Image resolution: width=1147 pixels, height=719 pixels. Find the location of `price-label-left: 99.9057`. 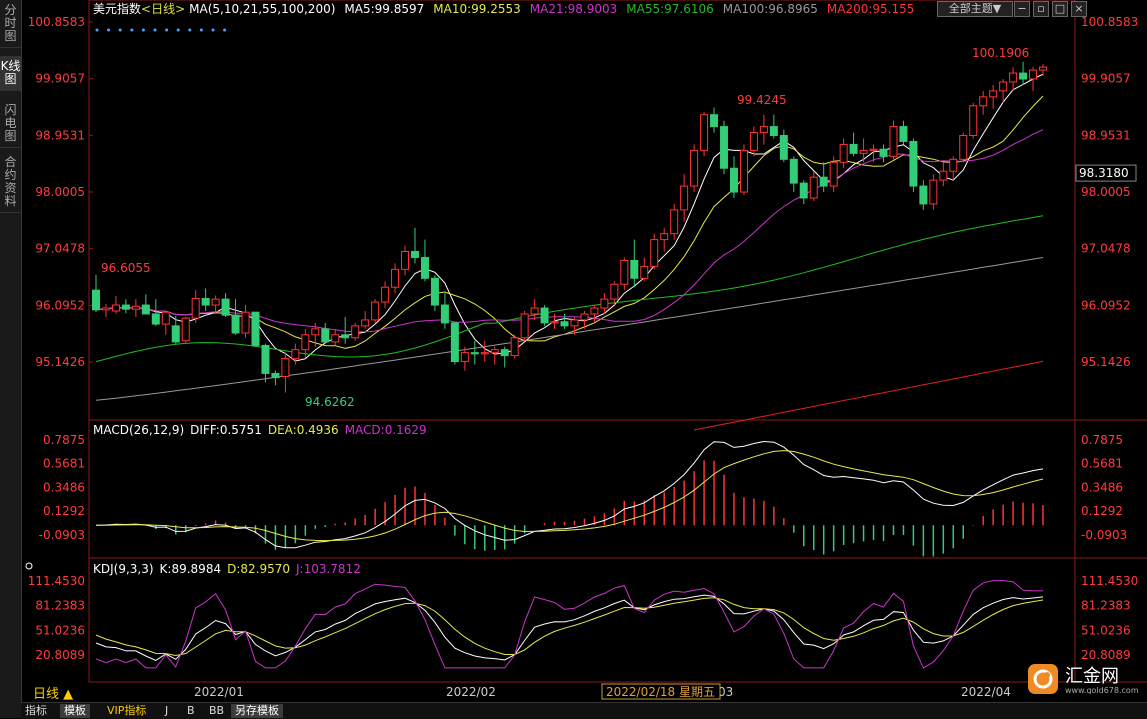

price-label-left: 99.9057 is located at coordinates (60, 79).